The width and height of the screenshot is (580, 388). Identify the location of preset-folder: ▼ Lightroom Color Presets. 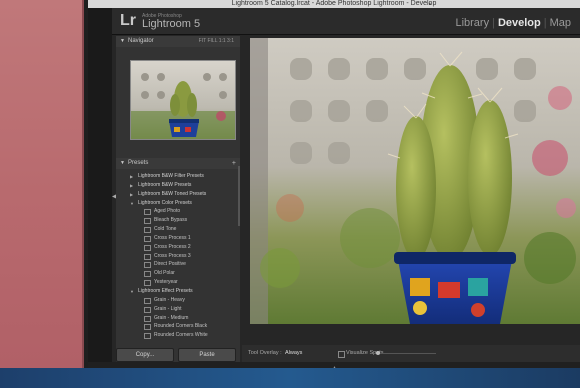
(179, 203).